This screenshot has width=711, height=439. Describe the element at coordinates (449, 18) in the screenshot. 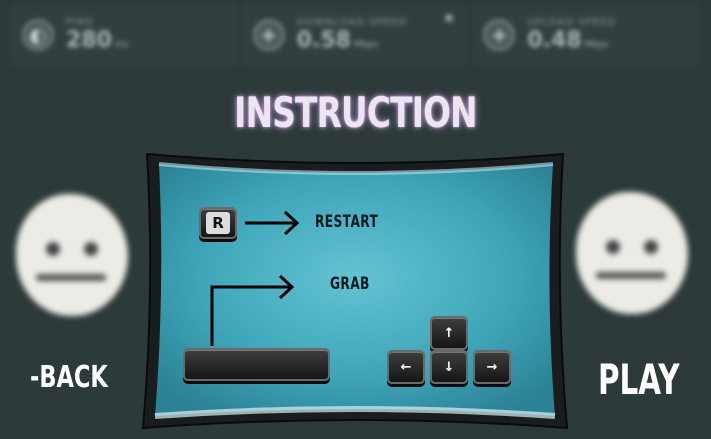

I see `status-dot-icon` at that location.